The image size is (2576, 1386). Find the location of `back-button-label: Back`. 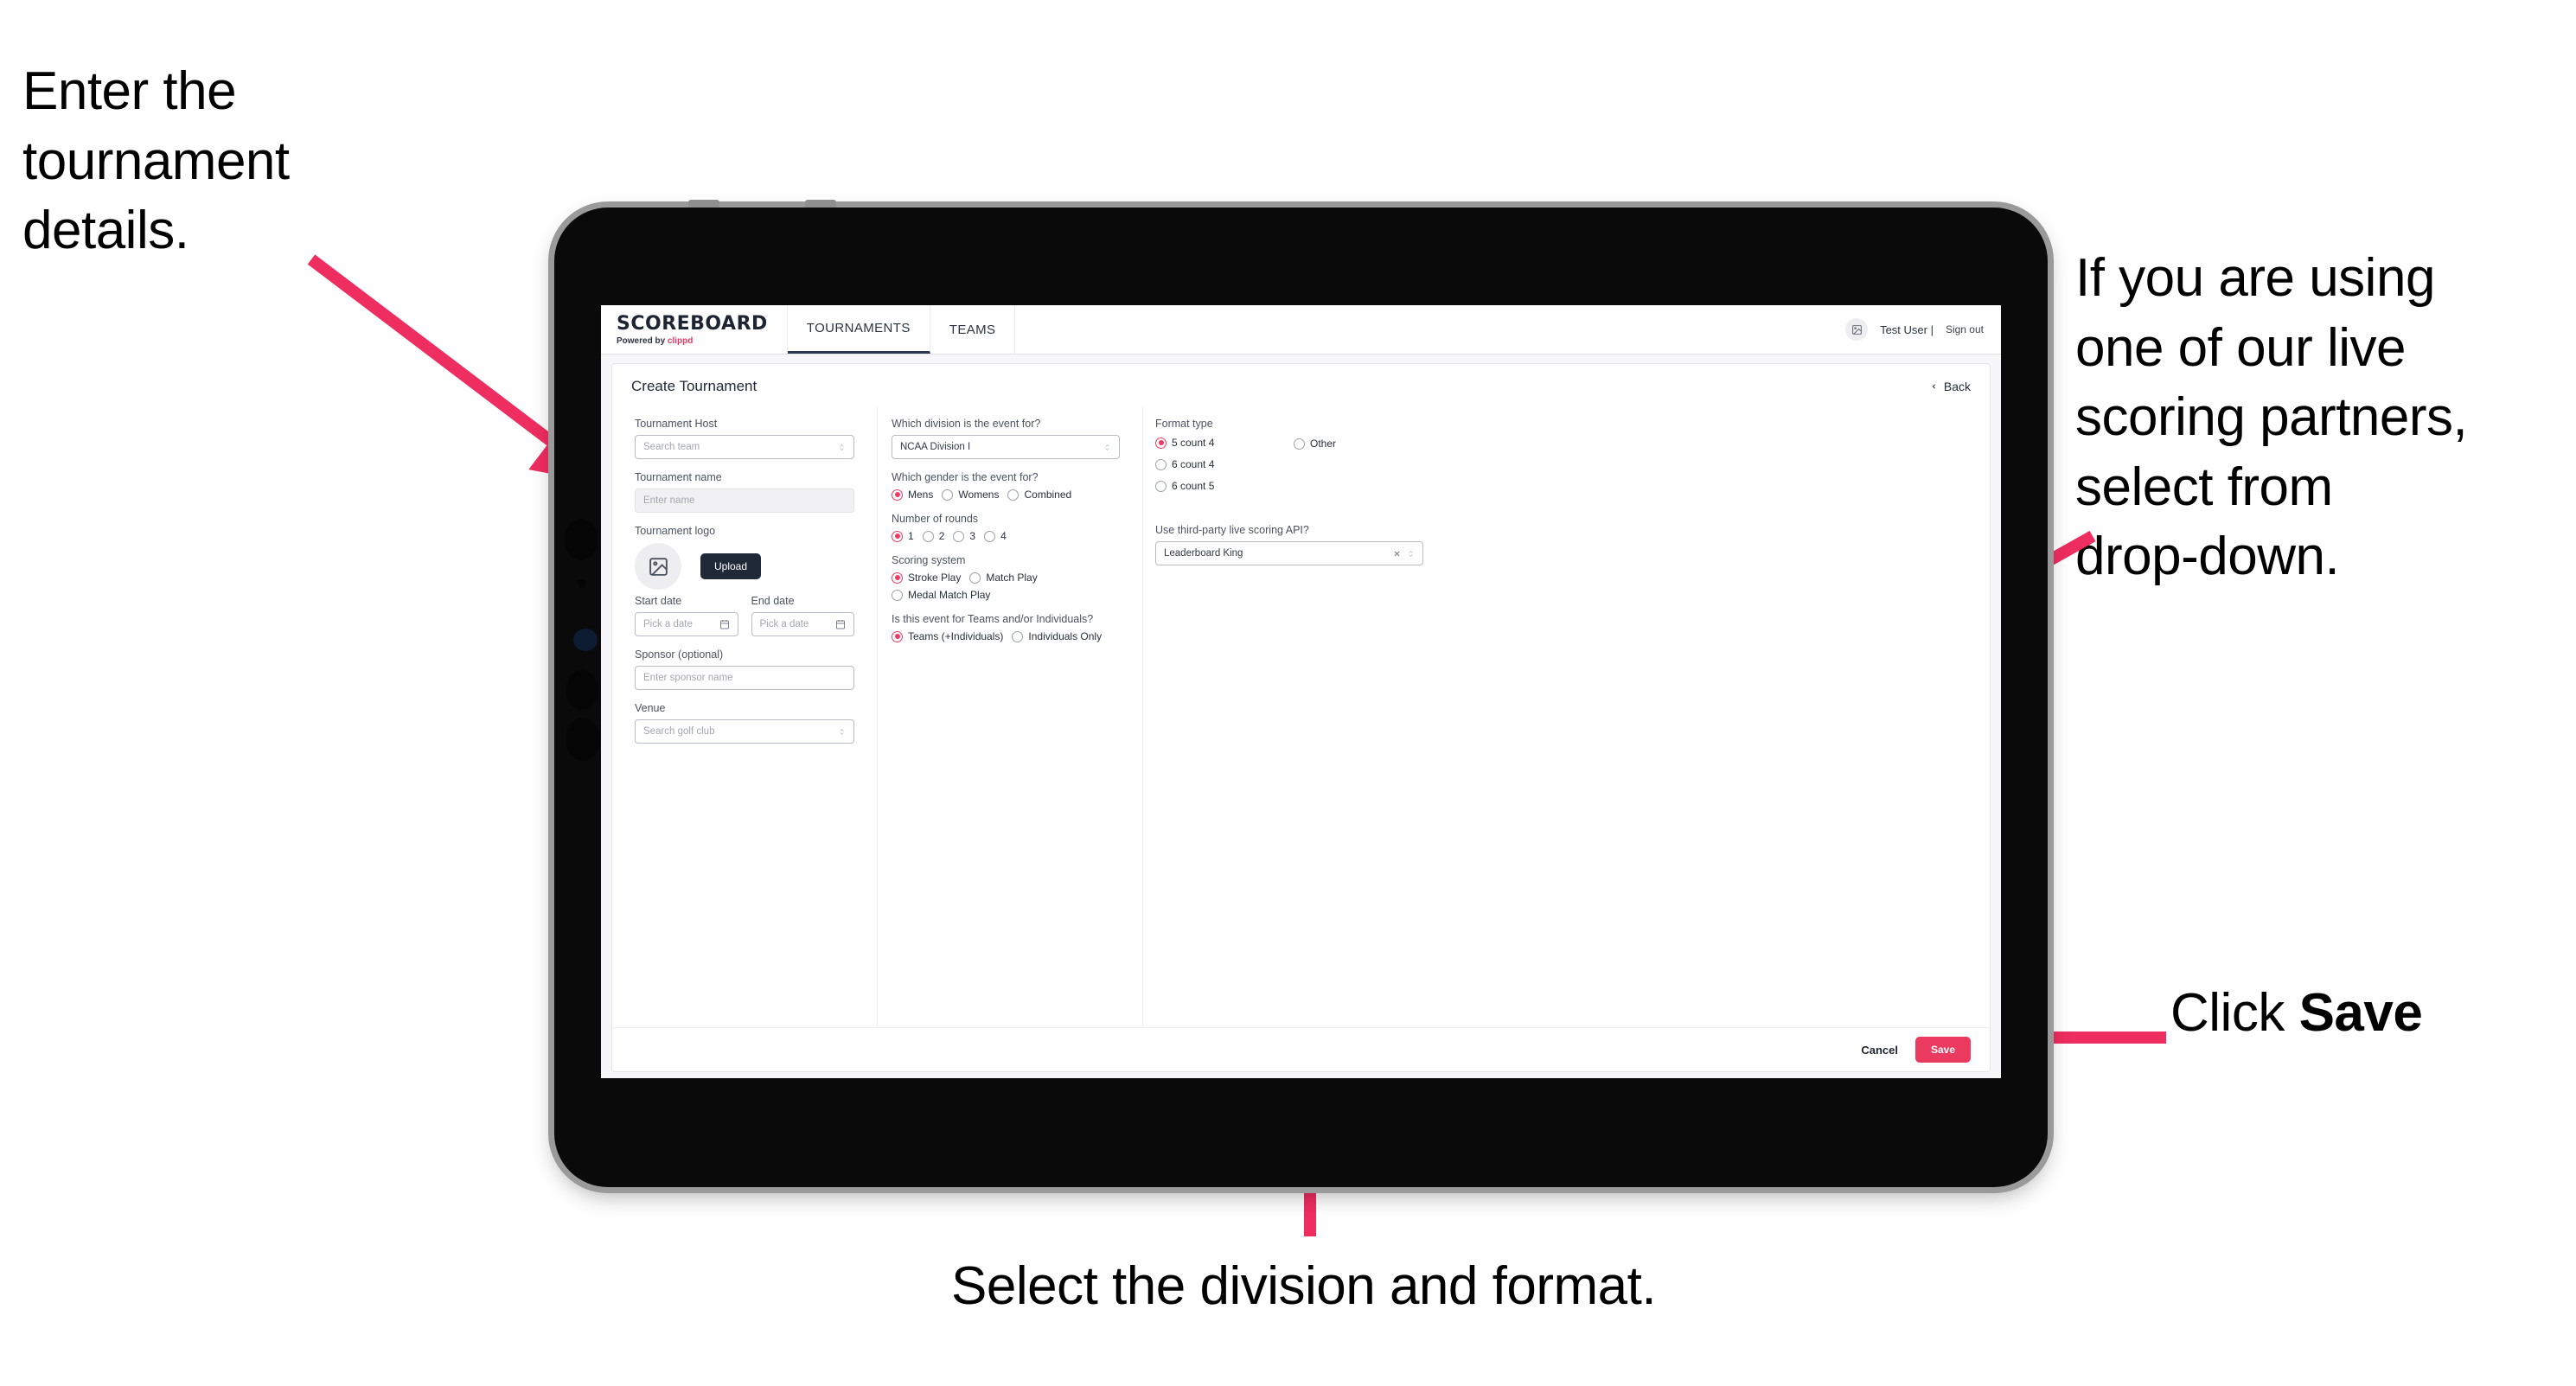

back-button-label: Back is located at coordinates (1957, 386).